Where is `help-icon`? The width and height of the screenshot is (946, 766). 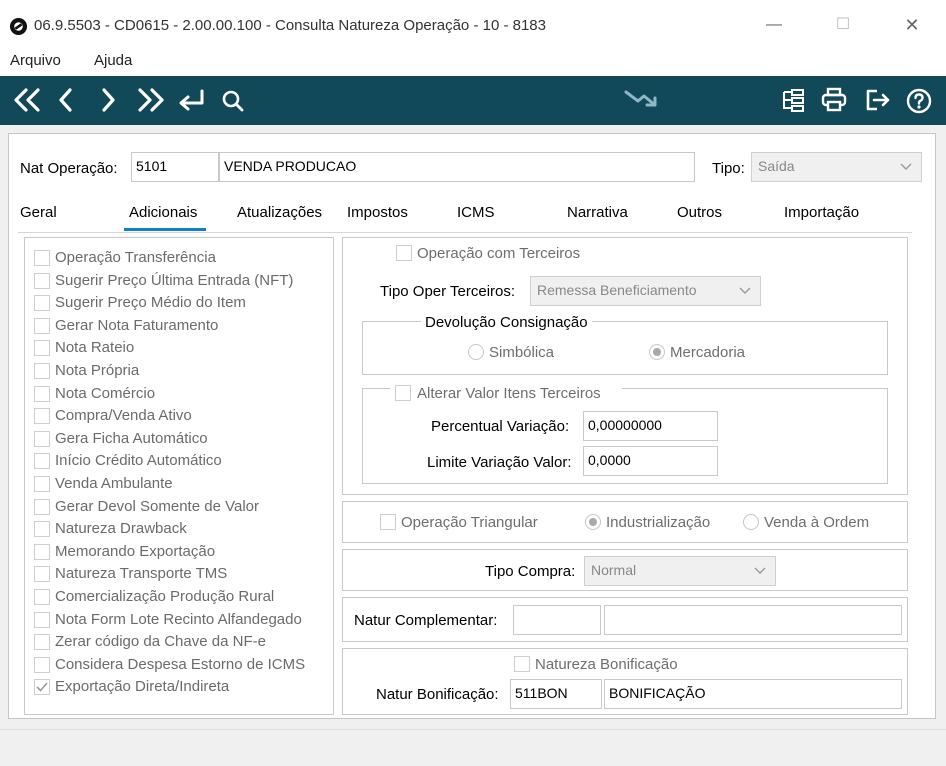 help-icon is located at coordinates (919, 101).